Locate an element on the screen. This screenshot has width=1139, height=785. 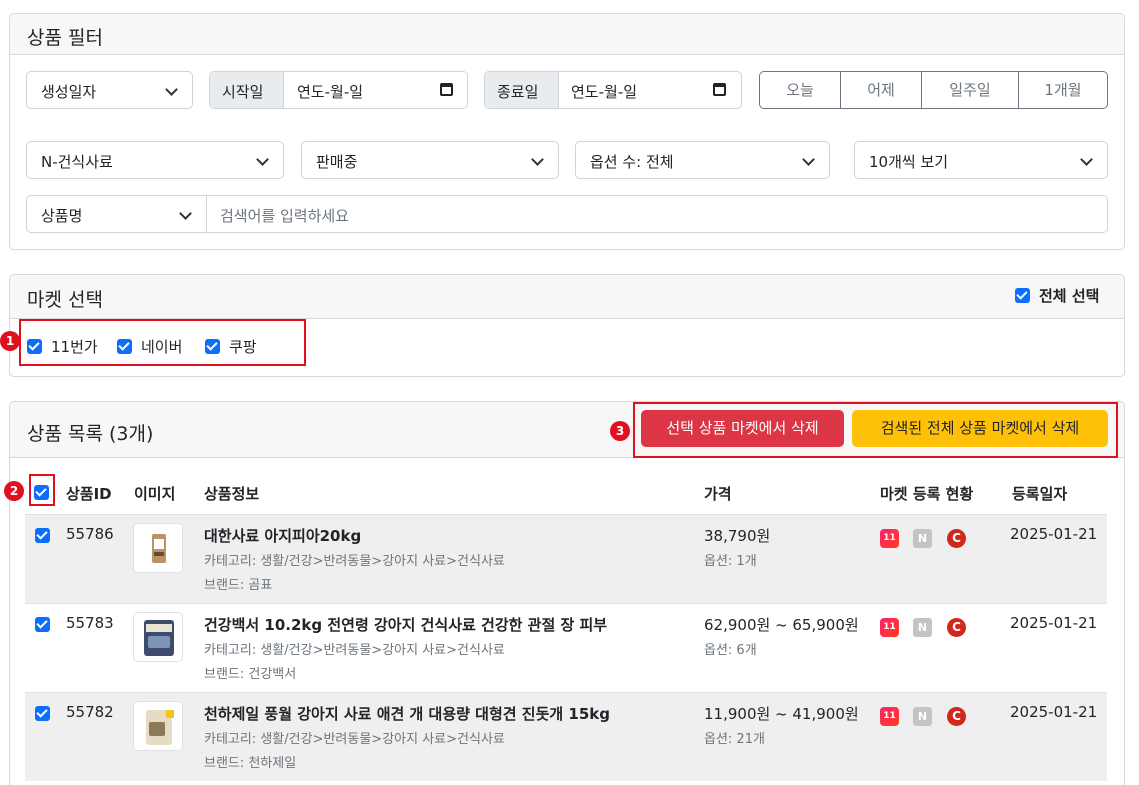
annotation-badge-2: 2 is located at coordinates (14, 491).